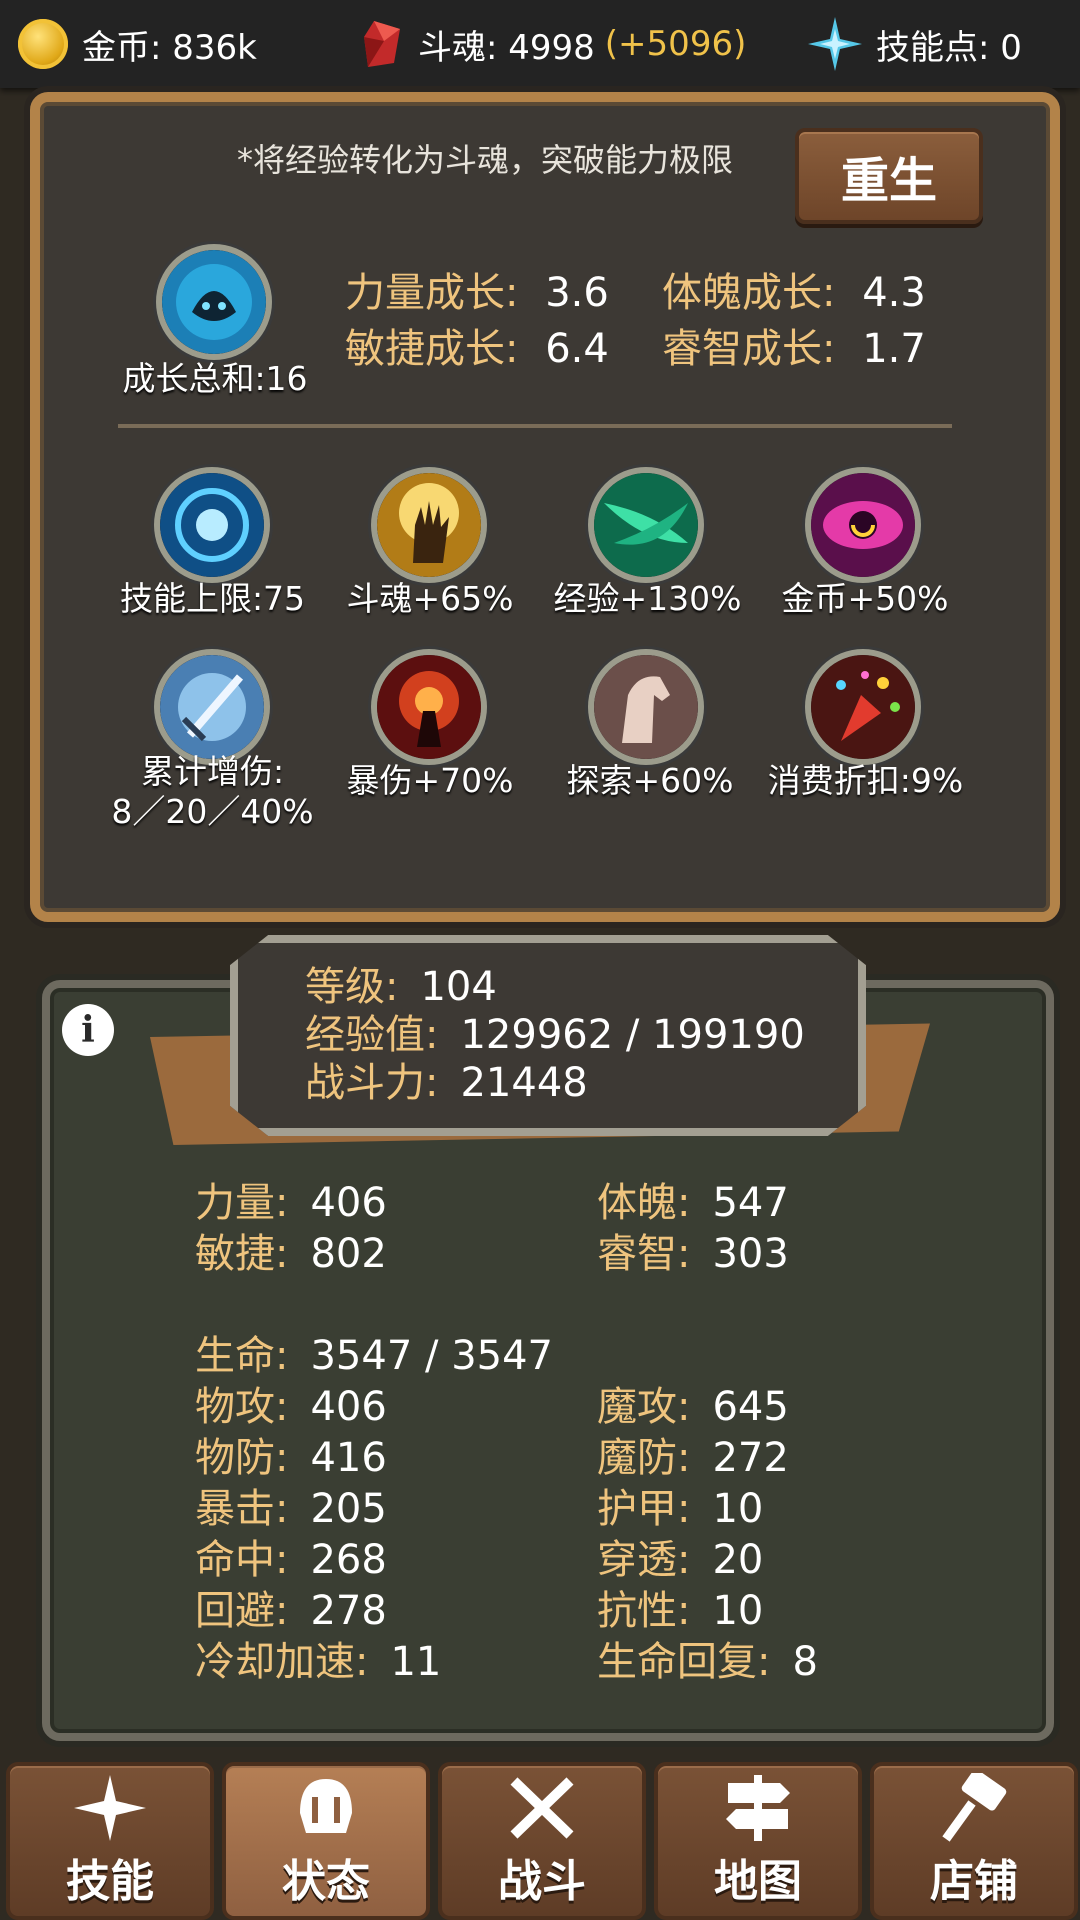 The width and height of the screenshot is (1080, 1920). What do you see at coordinates (758, 1808) in the screenshot?
I see `signpost-icon` at bounding box center [758, 1808].